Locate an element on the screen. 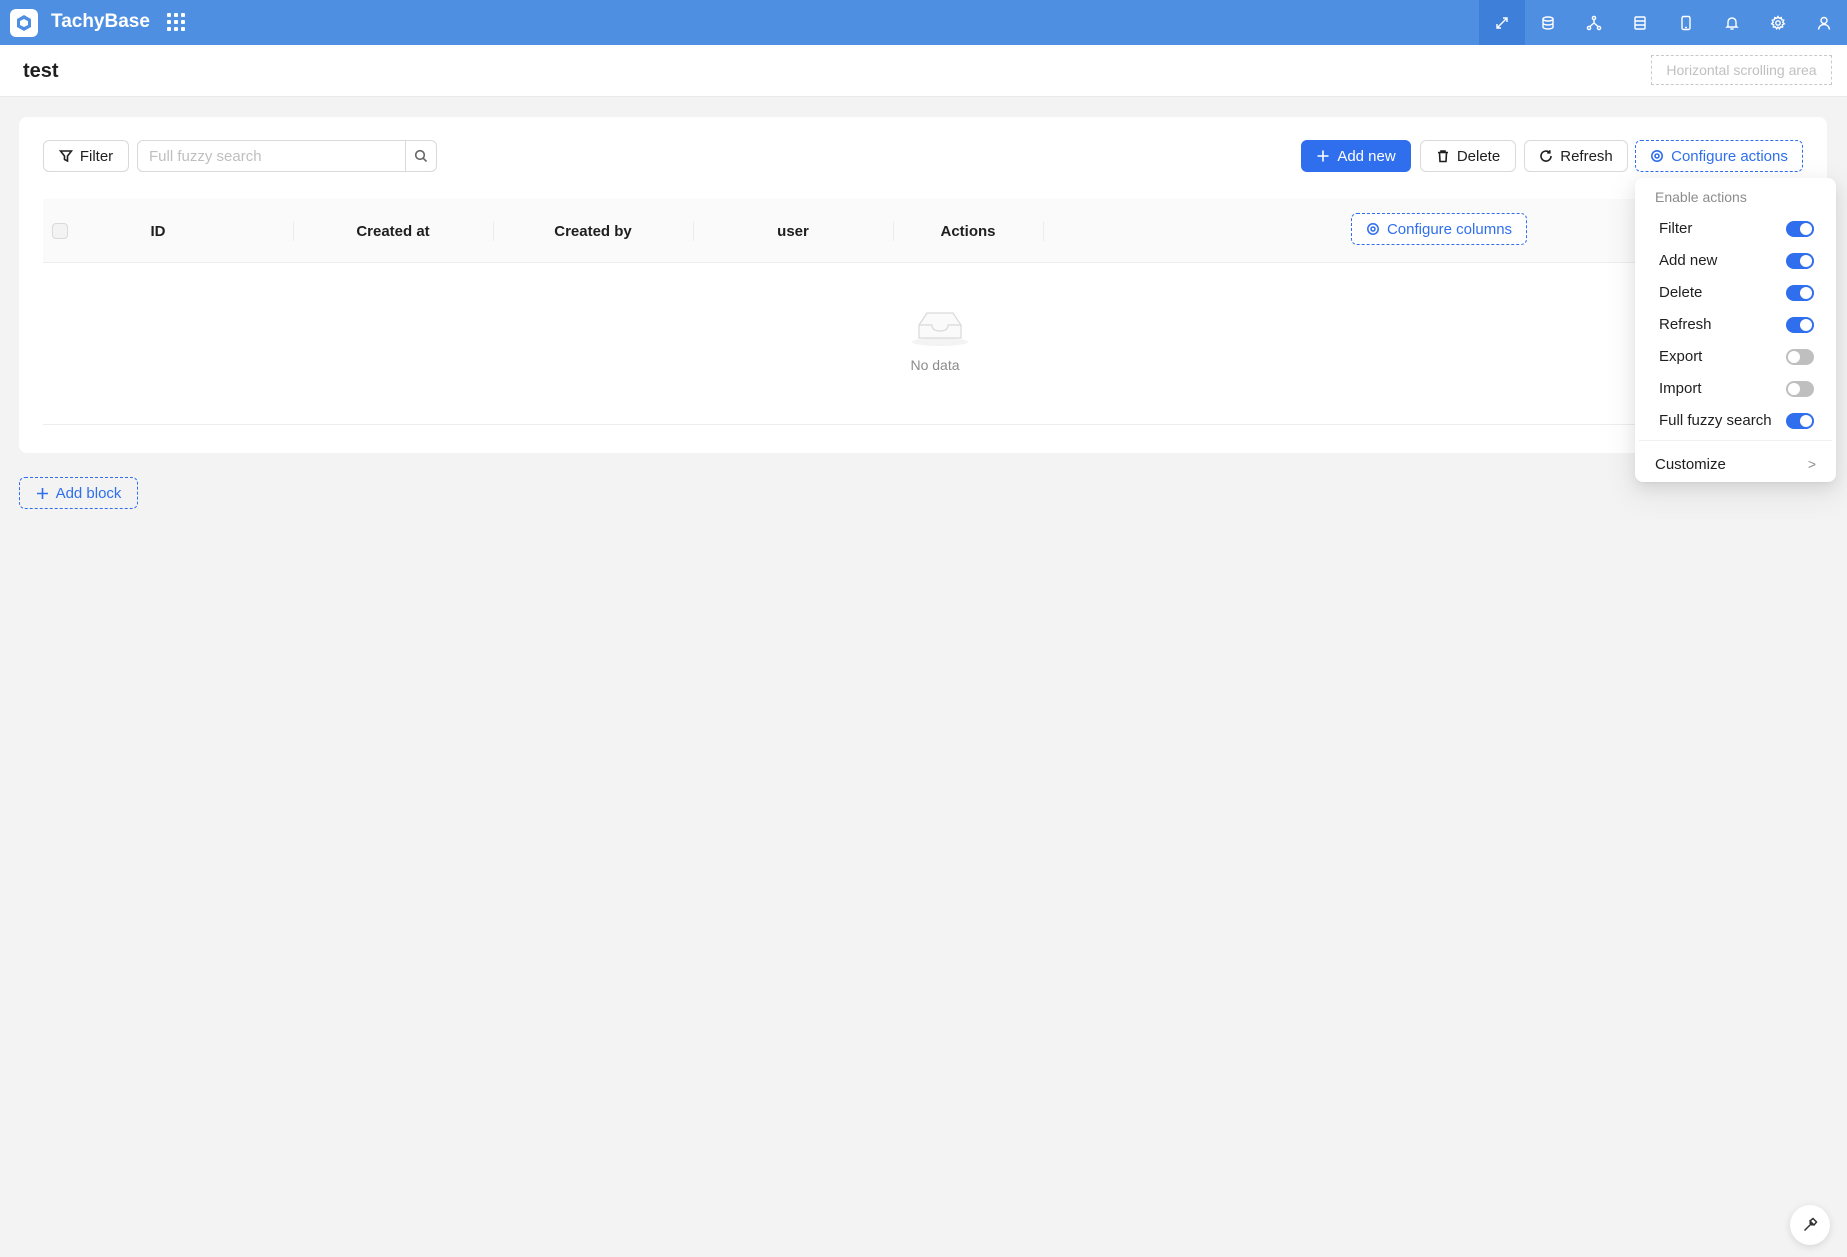 The height and width of the screenshot is (1257, 1847). trash-icon is located at coordinates (1442, 156).